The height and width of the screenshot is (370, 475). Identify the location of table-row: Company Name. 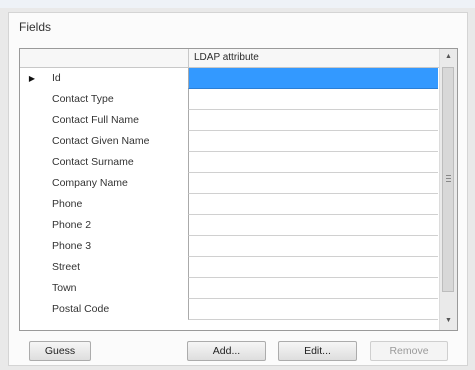
(229, 183).